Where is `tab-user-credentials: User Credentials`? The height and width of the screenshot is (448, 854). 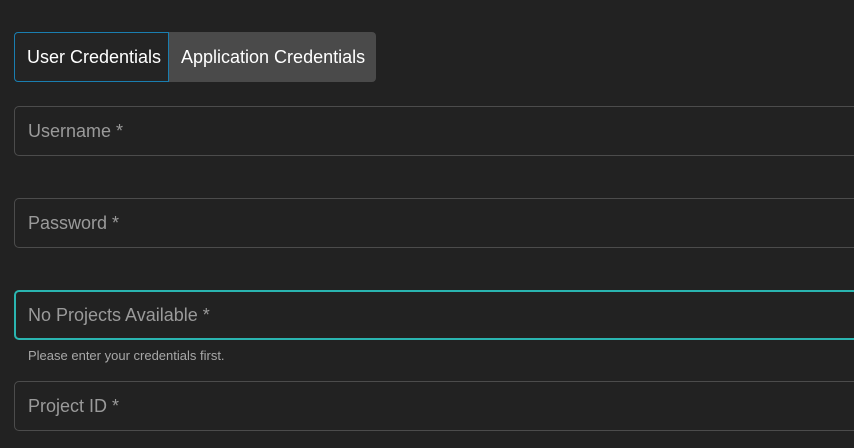
tab-user-credentials: User Credentials is located at coordinates (91, 57).